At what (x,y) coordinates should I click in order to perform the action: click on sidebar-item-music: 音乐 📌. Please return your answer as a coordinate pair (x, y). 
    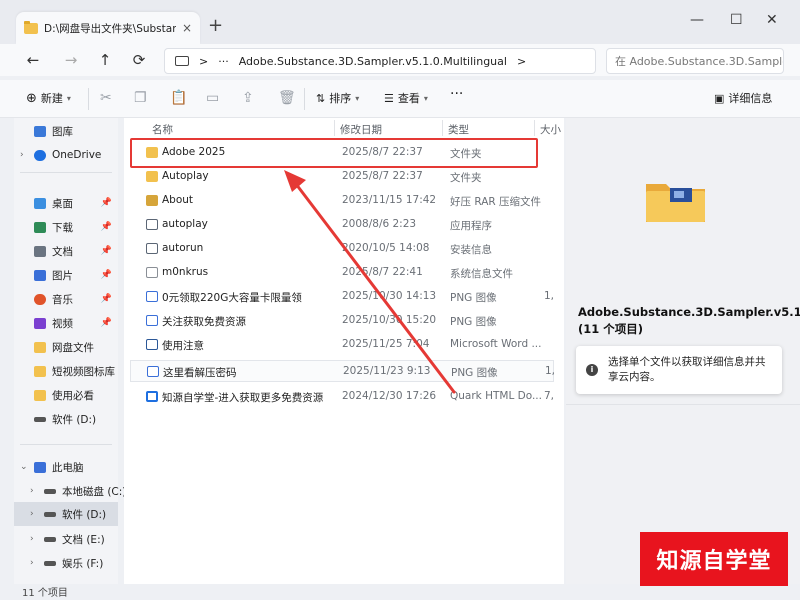
    Looking at the image, I should click on (66, 299).